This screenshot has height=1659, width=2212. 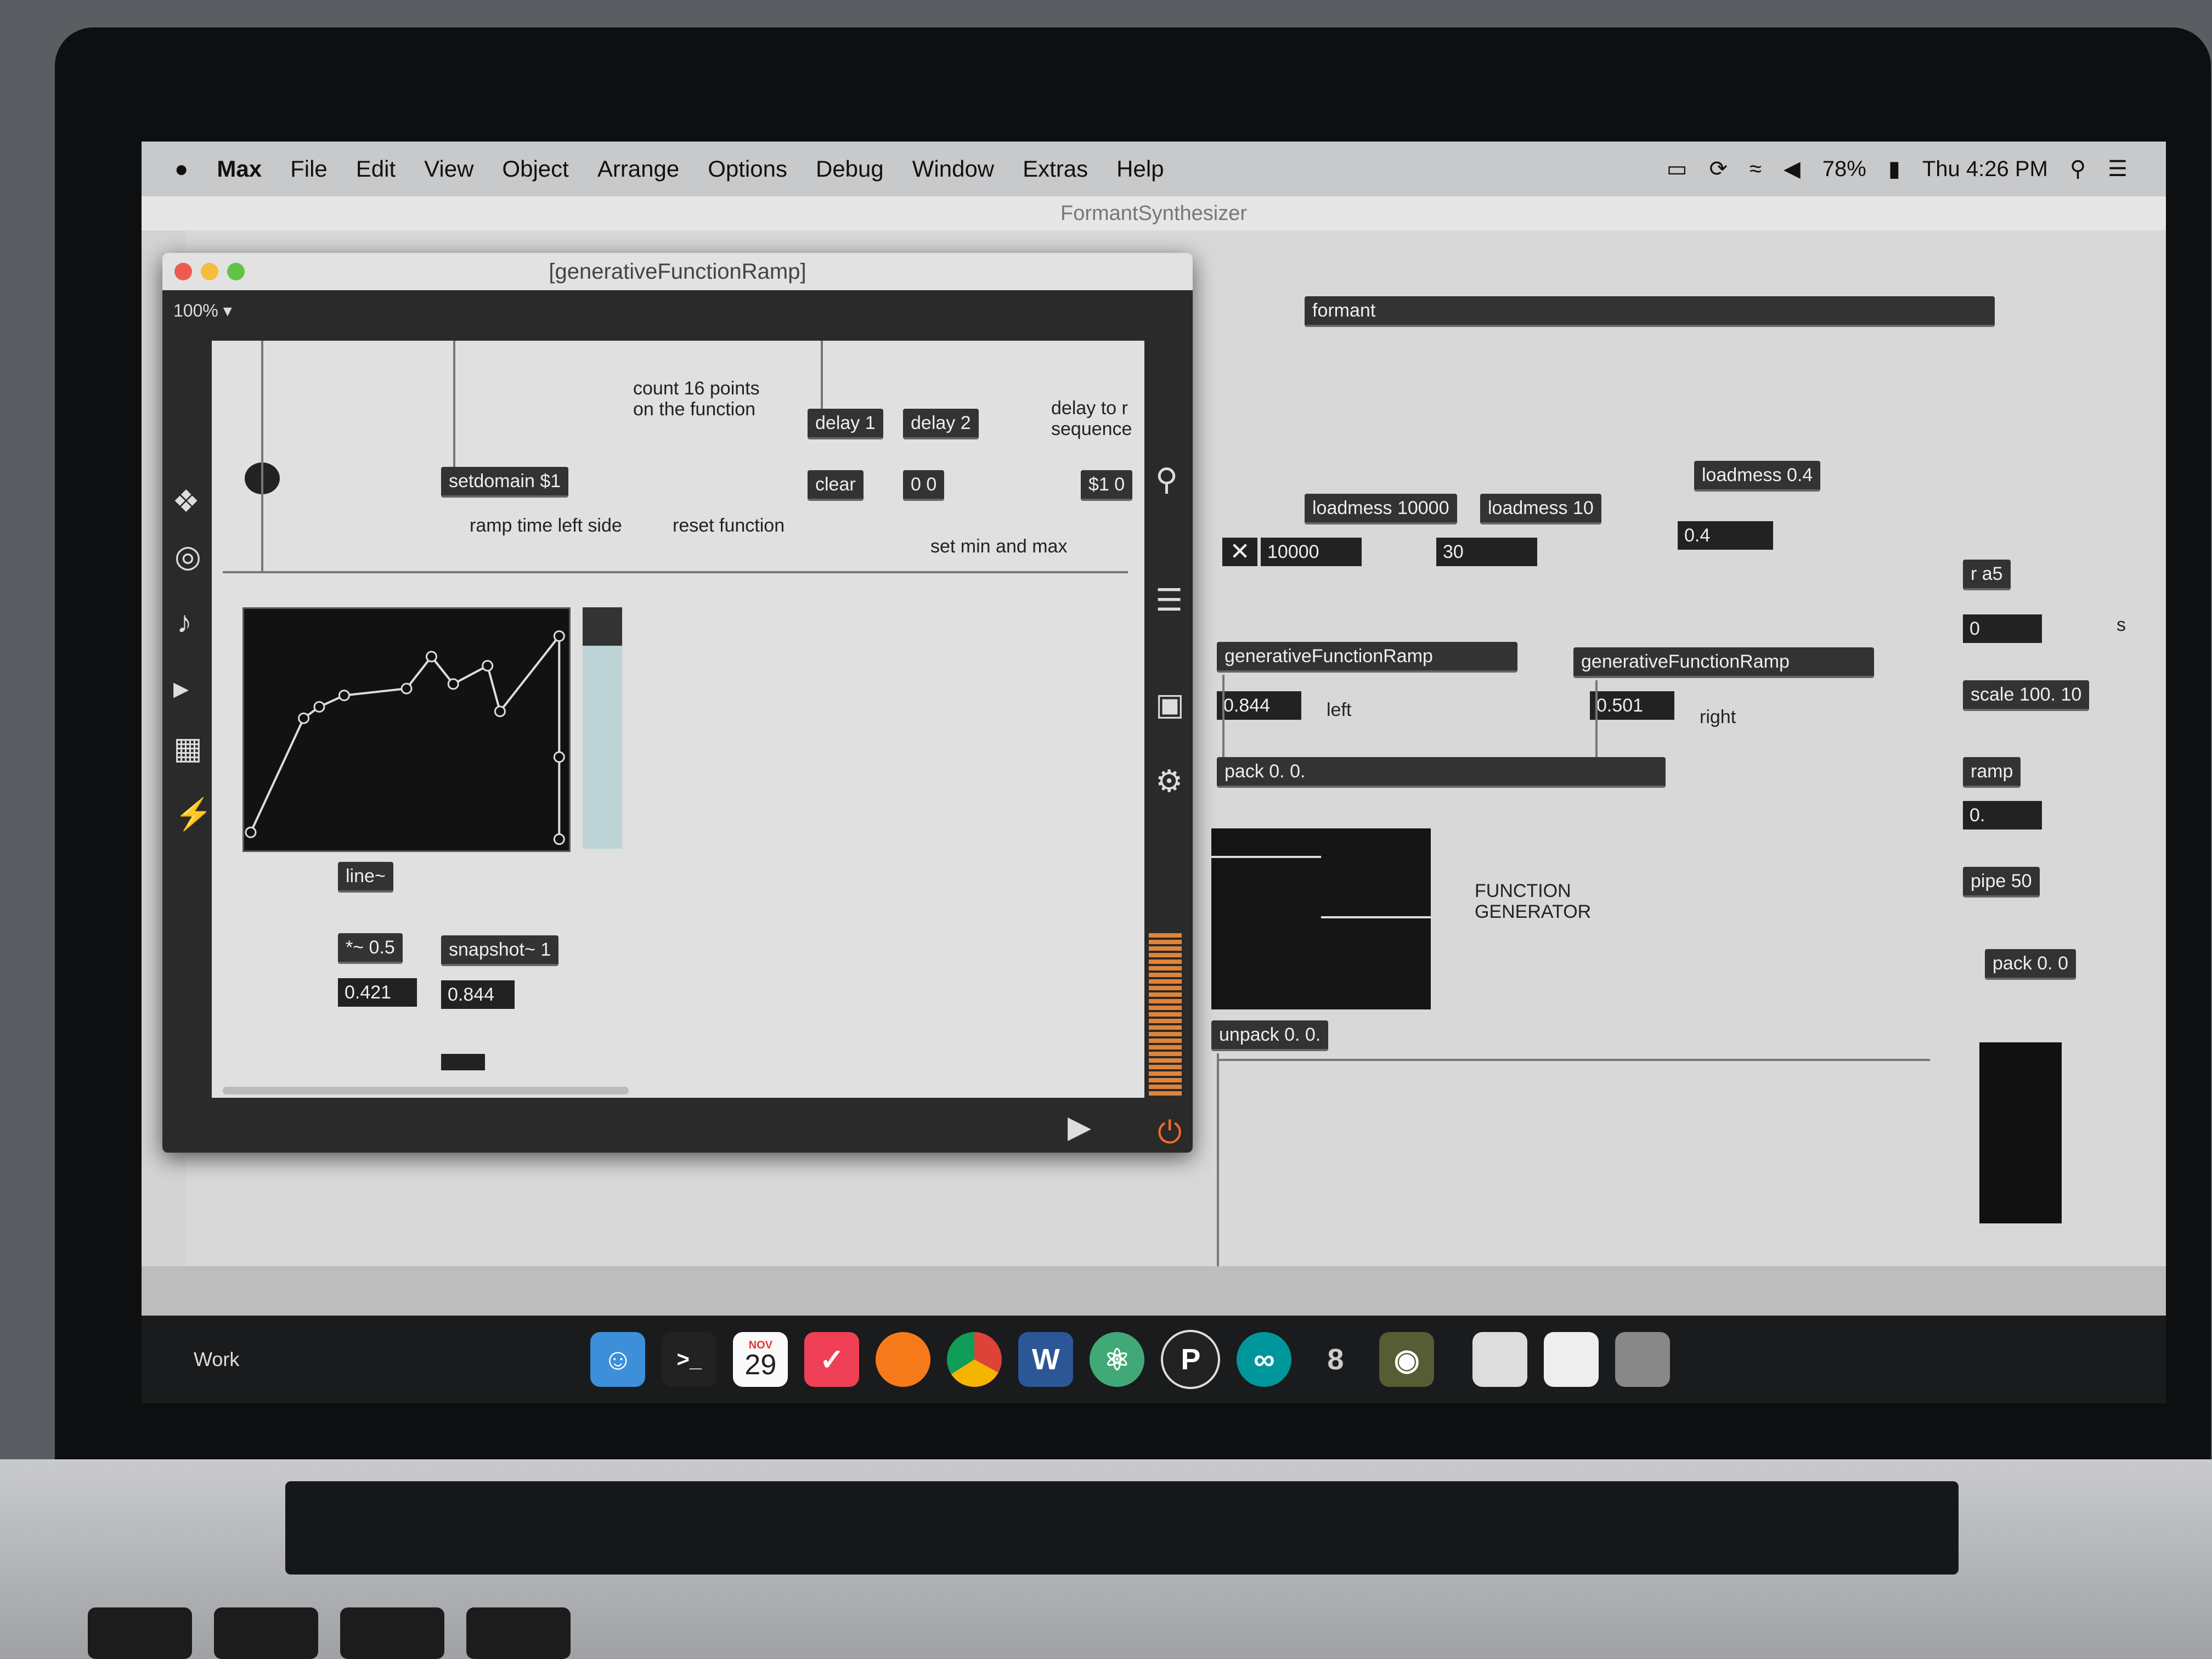 What do you see at coordinates (1259, 706) in the screenshot?
I see `value-left: 0.844` at bounding box center [1259, 706].